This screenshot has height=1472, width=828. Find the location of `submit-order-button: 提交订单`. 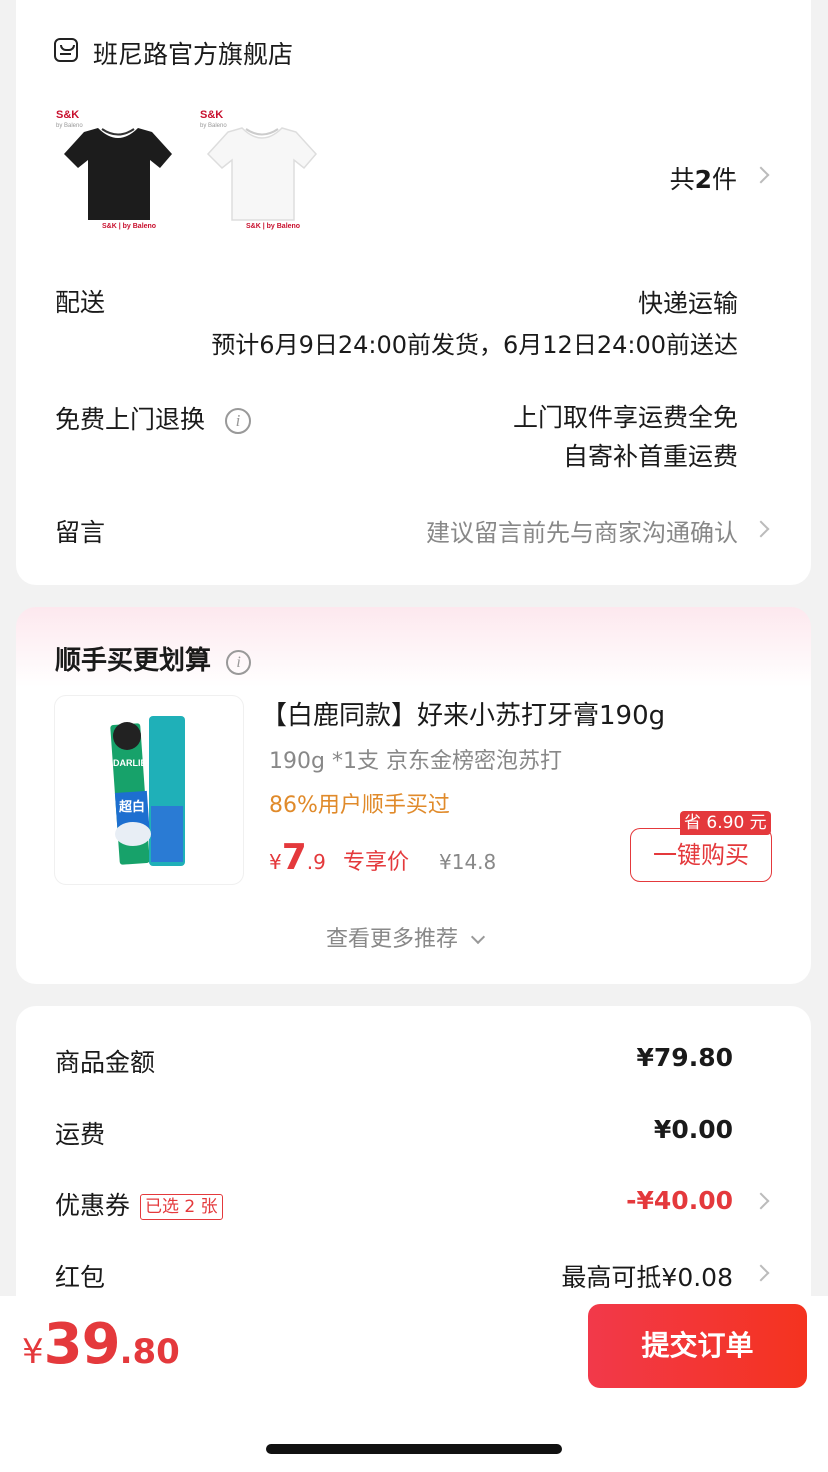

submit-order-button: 提交订单 is located at coordinates (697, 1346).